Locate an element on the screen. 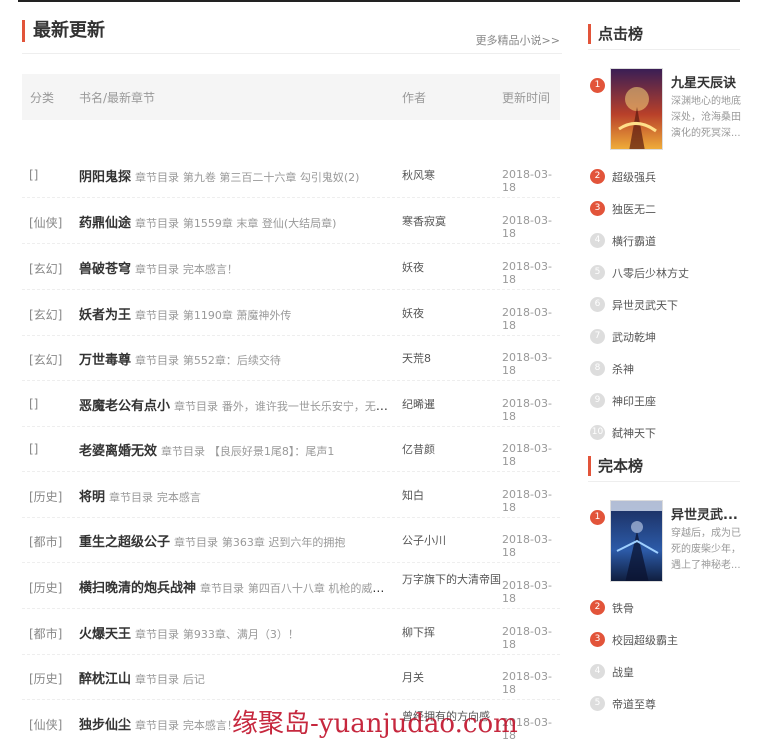 The width and height of the screenshot is (759, 740). rank-item: 3 校园超级霸主 is located at coordinates (664, 639).